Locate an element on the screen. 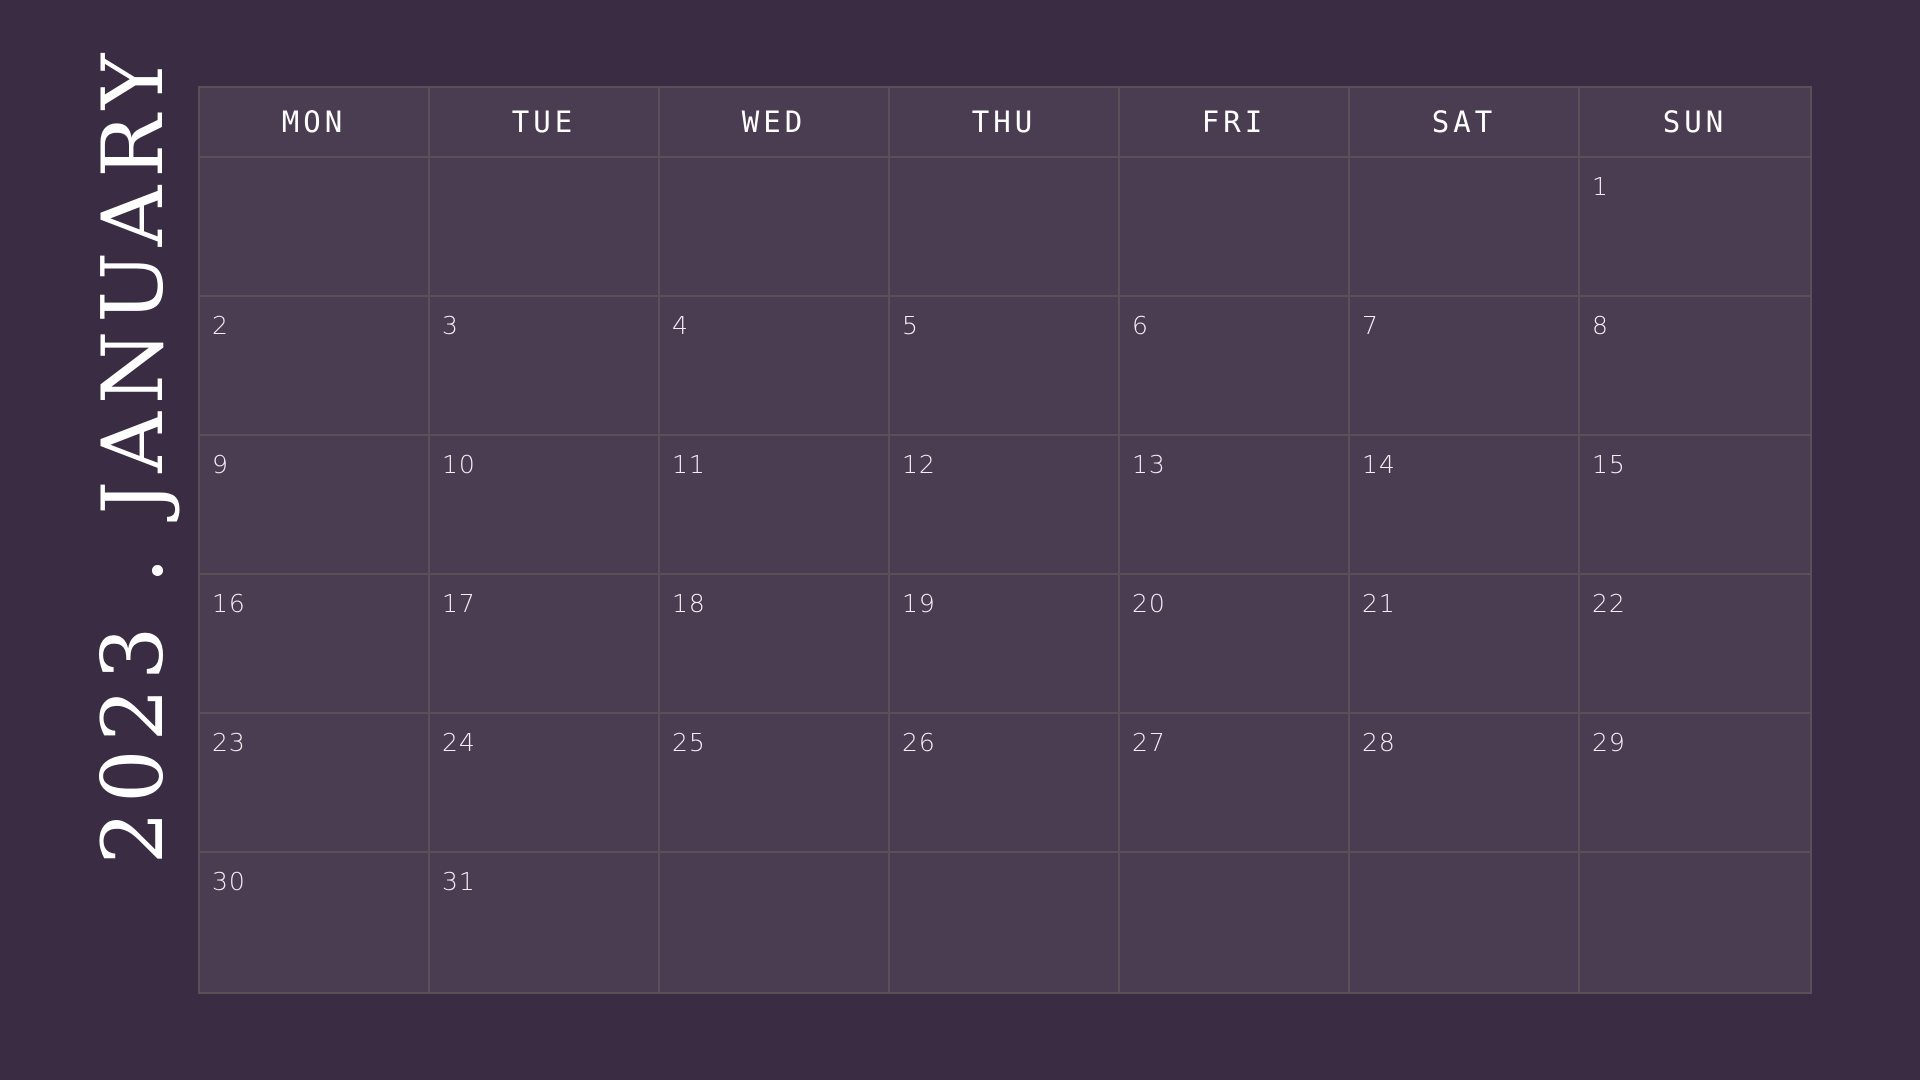 The height and width of the screenshot is (1080, 1920). day-cell: 14 is located at coordinates (1465, 505).